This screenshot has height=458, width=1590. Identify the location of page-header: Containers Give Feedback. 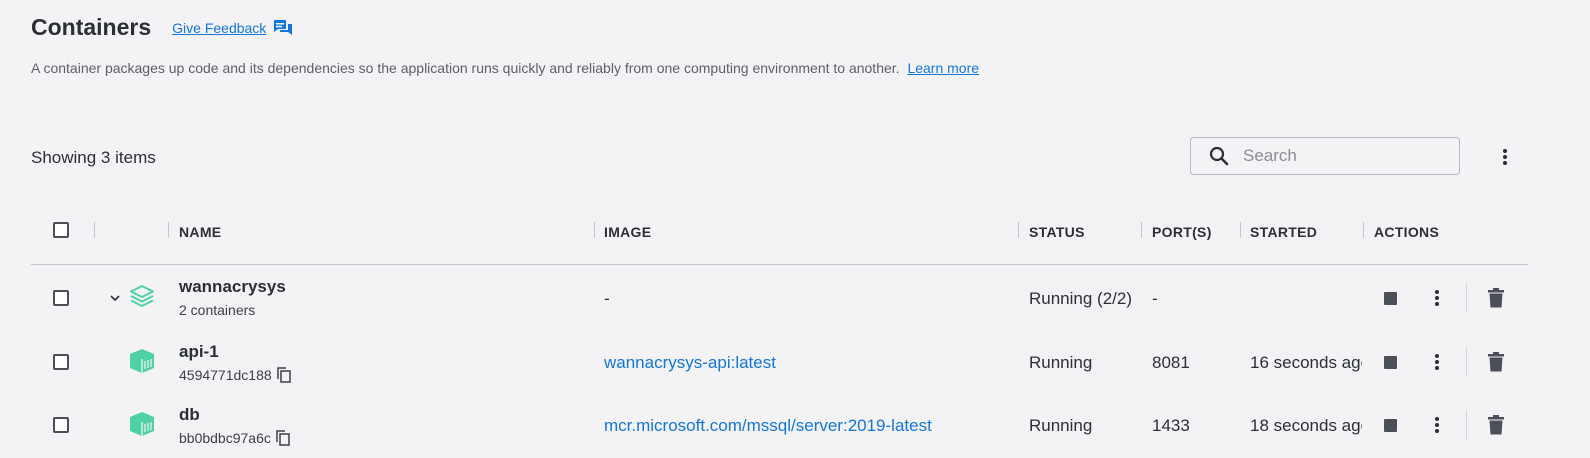
(162, 27).